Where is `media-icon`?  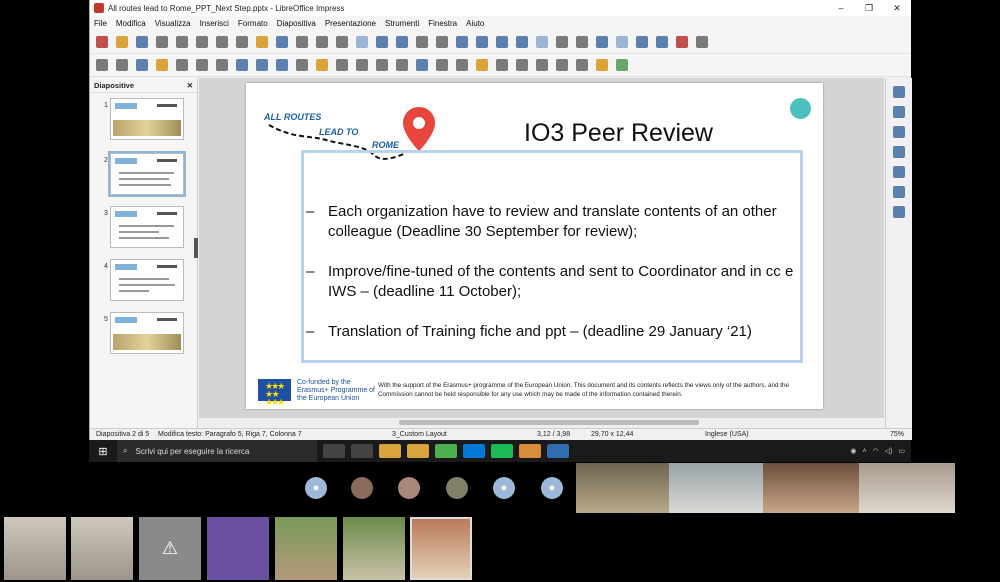
media-icon is located at coordinates (502, 42).